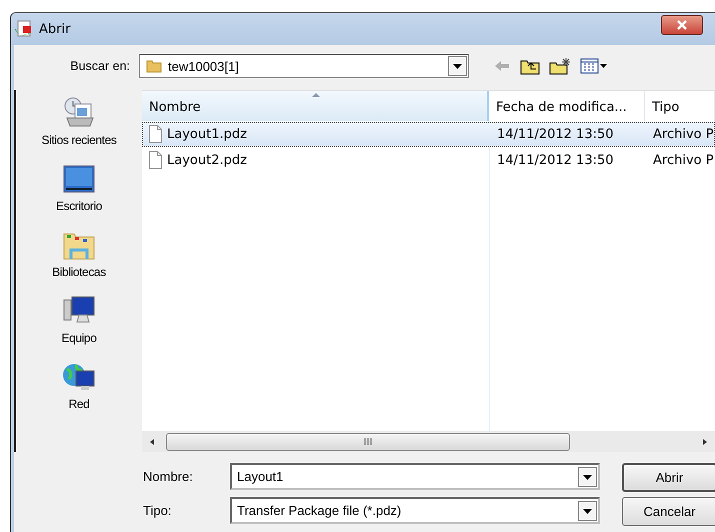  Describe the element at coordinates (668, 511) in the screenshot. I see `cancel-button: Cancelar` at that location.